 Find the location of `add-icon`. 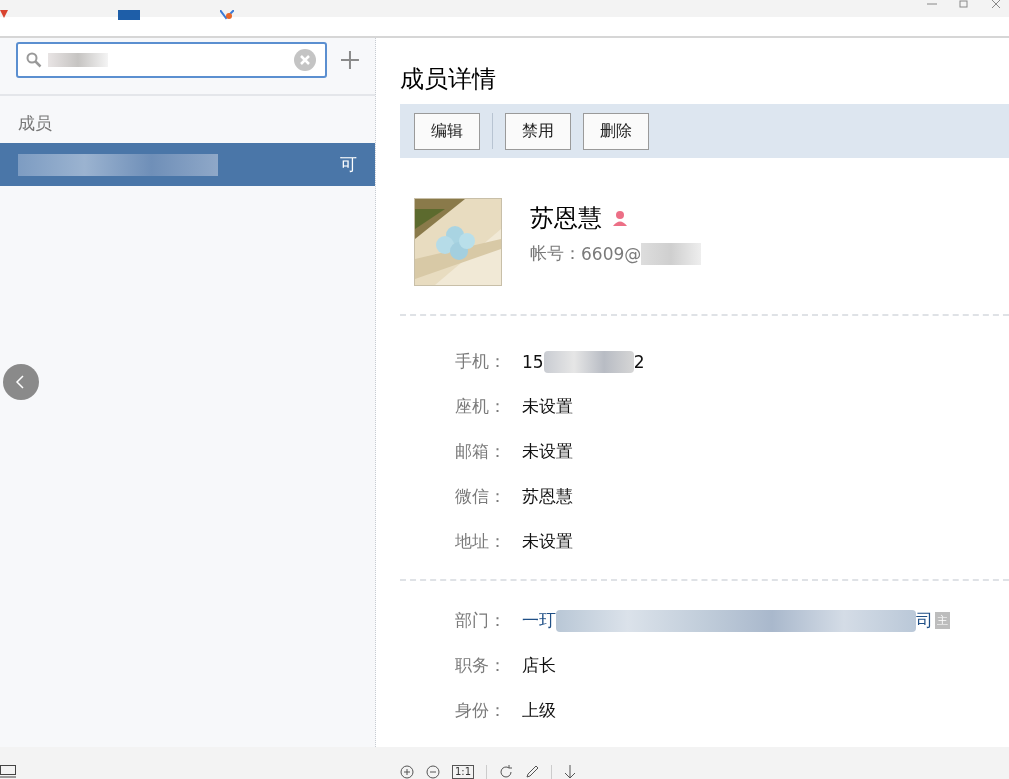

add-icon is located at coordinates (350, 60).